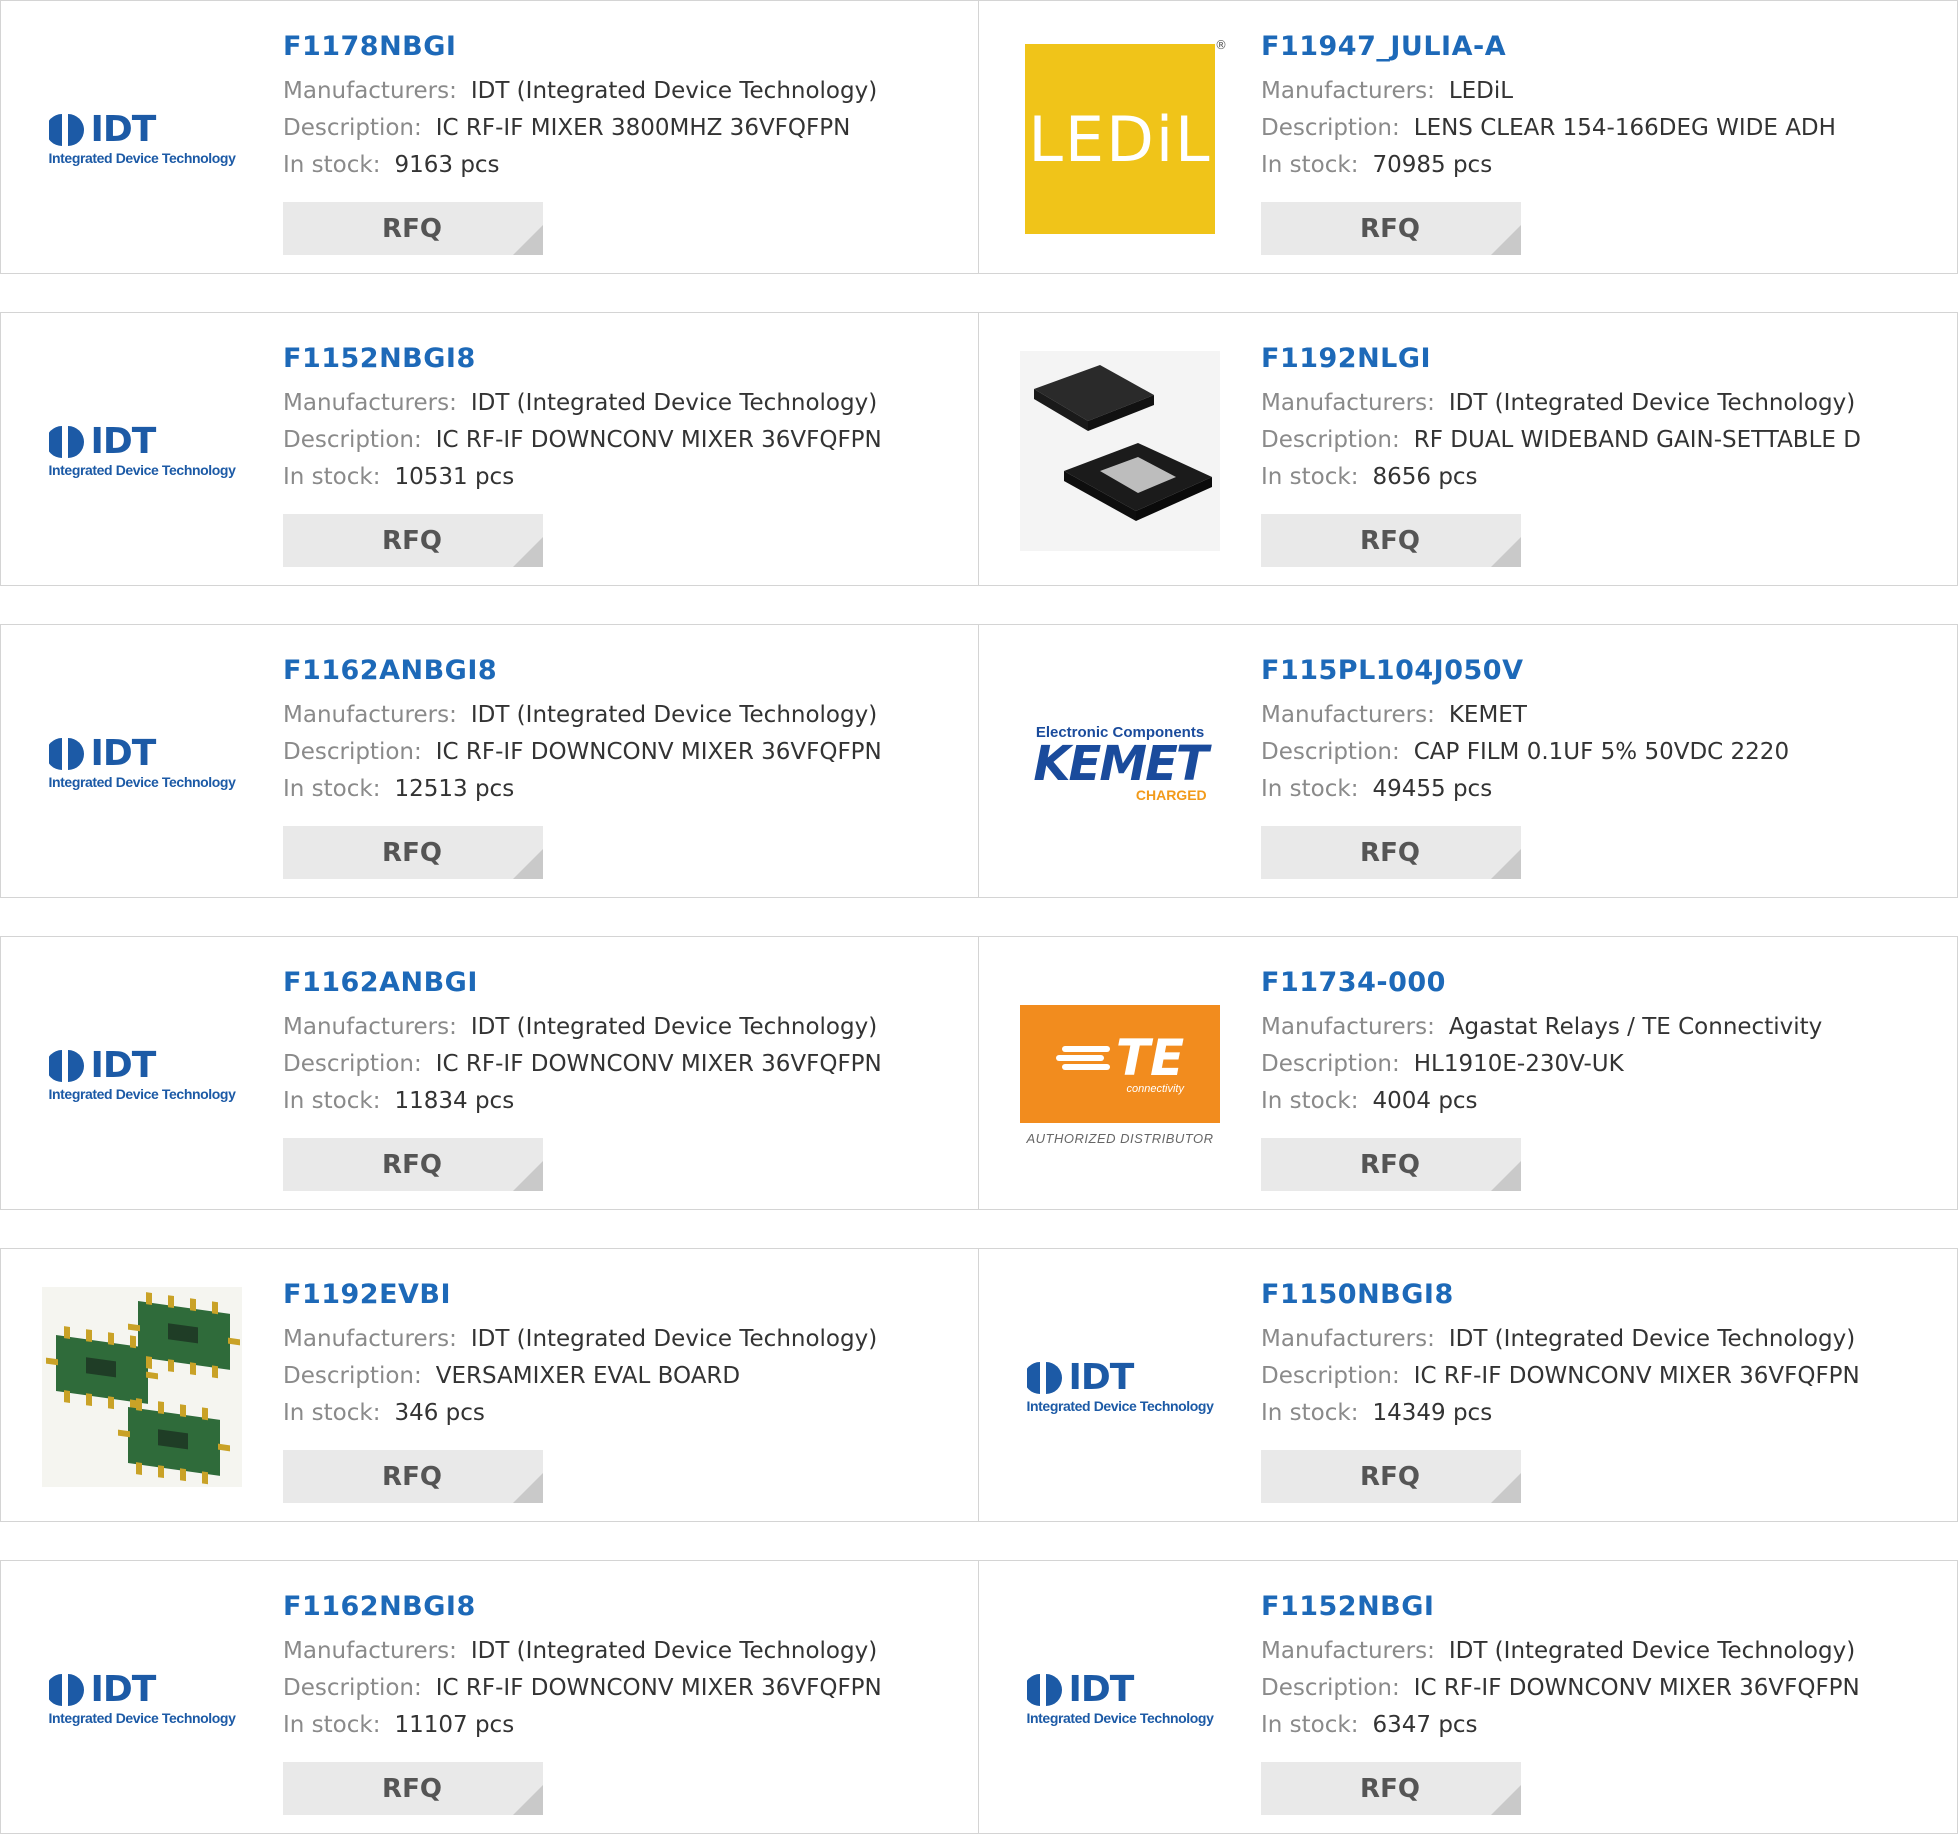 The height and width of the screenshot is (1839, 1958). Describe the element at coordinates (454, 477) in the screenshot. I see `stock-row-value: 10531 pcs` at that location.